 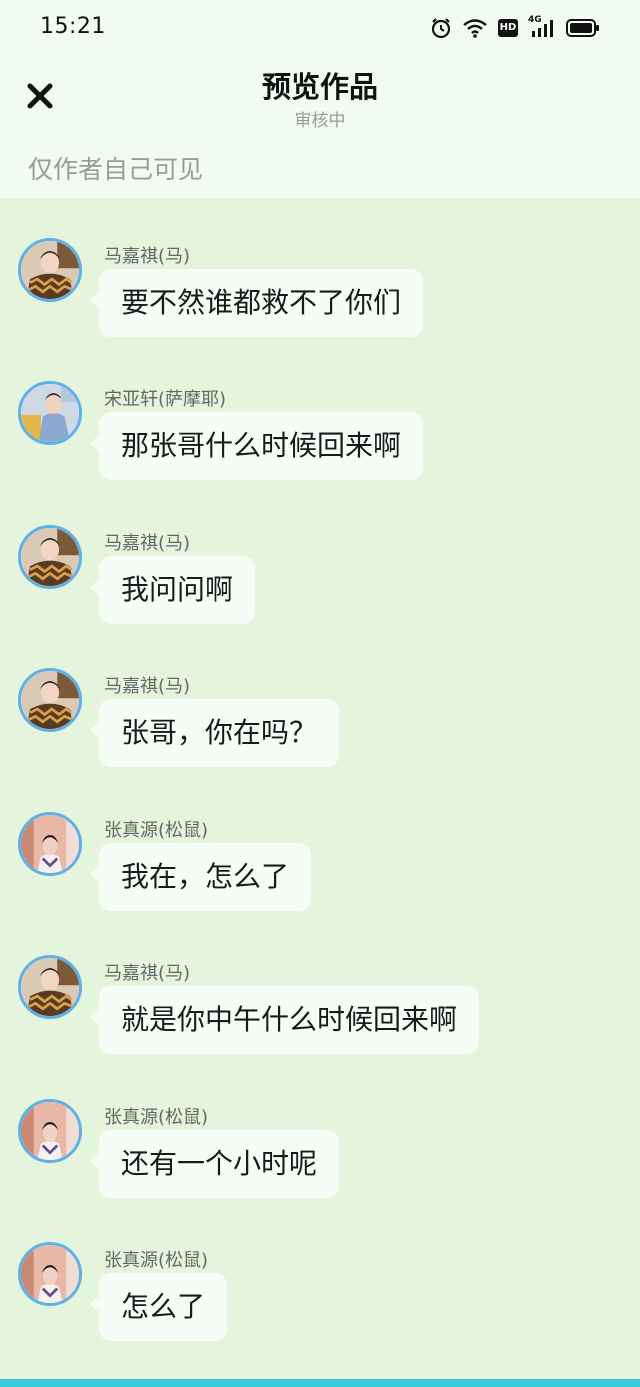 What do you see at coordinates (214, 1164) in the screenshot?
I see `message-bubble: 还有一个小时呢` at bounding box center [214, 1164].